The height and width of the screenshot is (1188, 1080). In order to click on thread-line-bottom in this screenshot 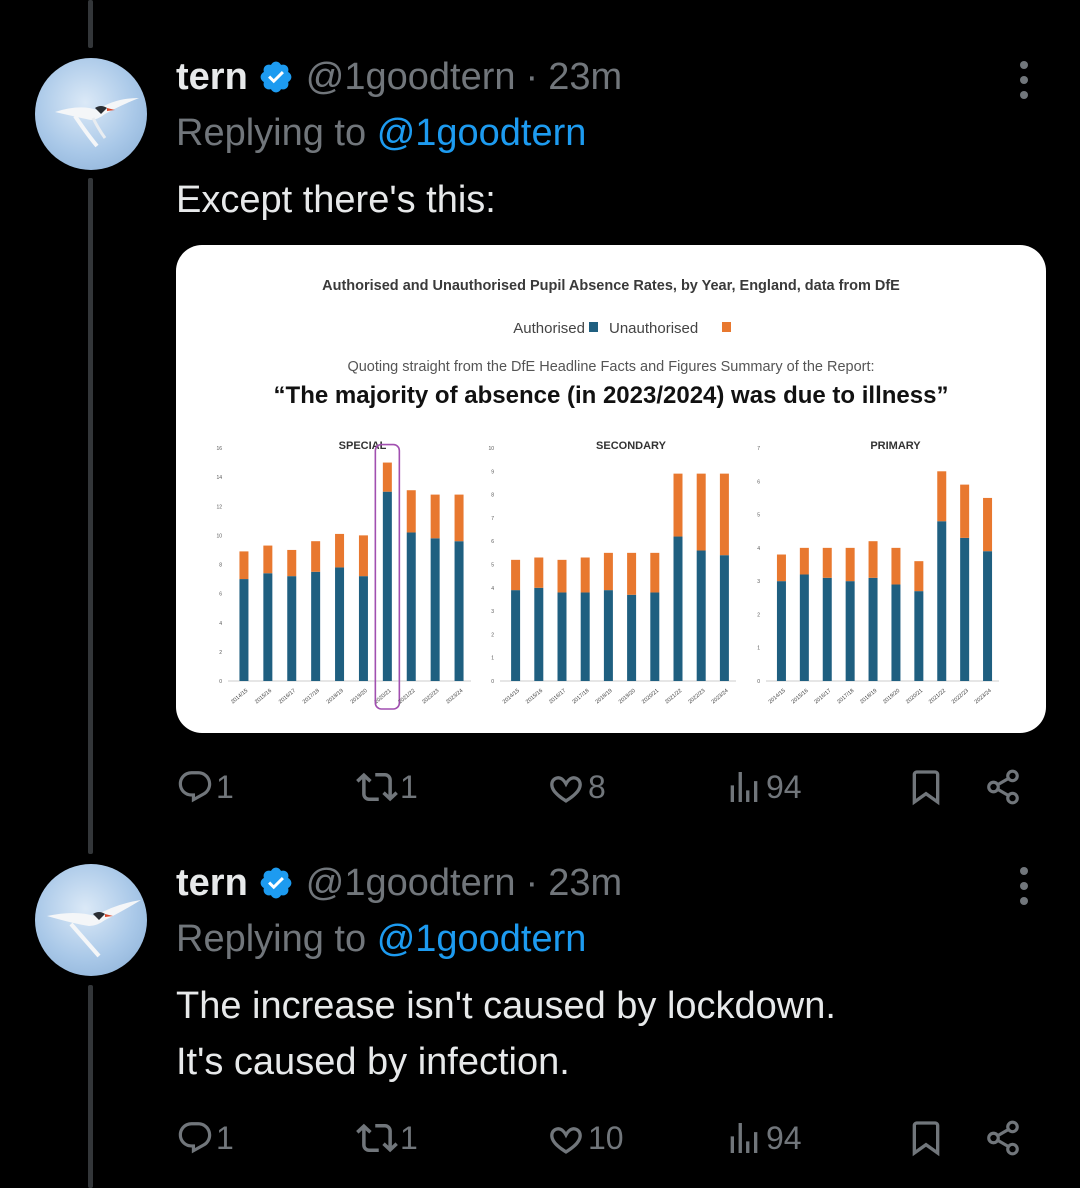, I will do `click(90, 1086)`.